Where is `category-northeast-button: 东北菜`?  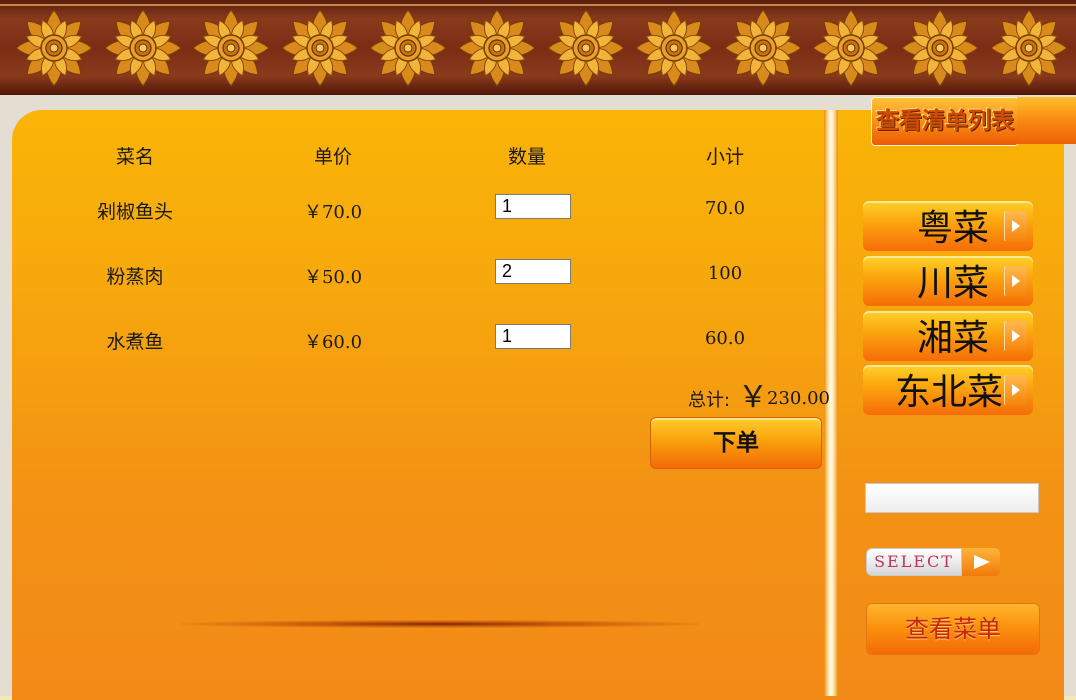 category-northeast-button: 东北菜 is located at coordinates (948, 390).